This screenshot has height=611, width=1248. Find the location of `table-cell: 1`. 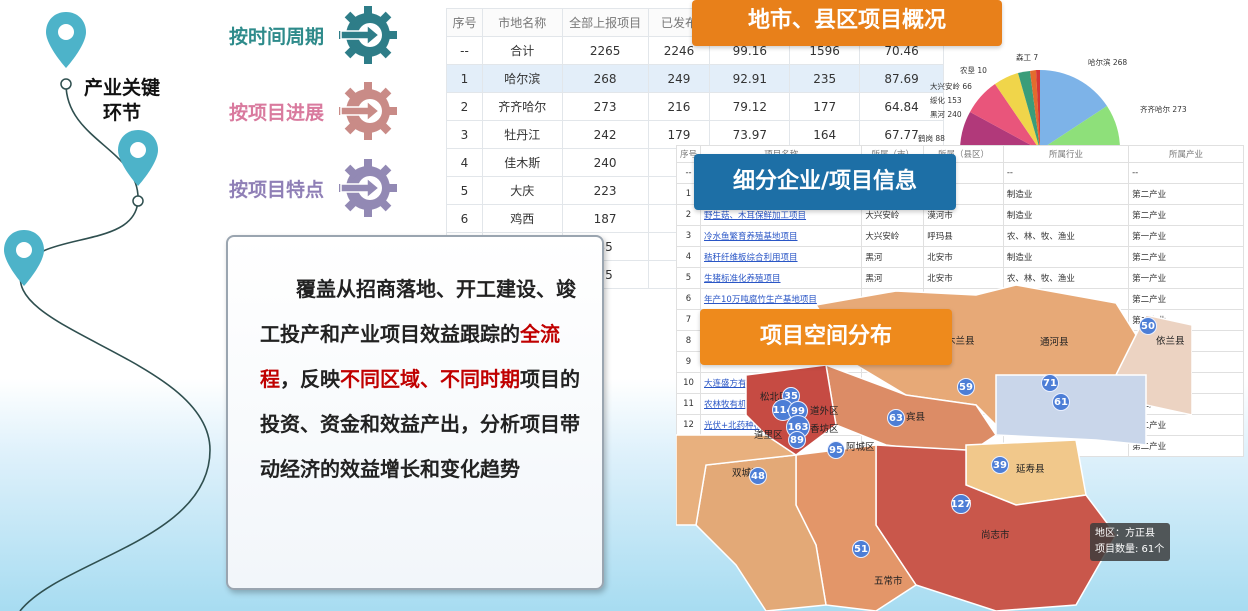

table-cell: 1 is located at coordinates (464, 78).